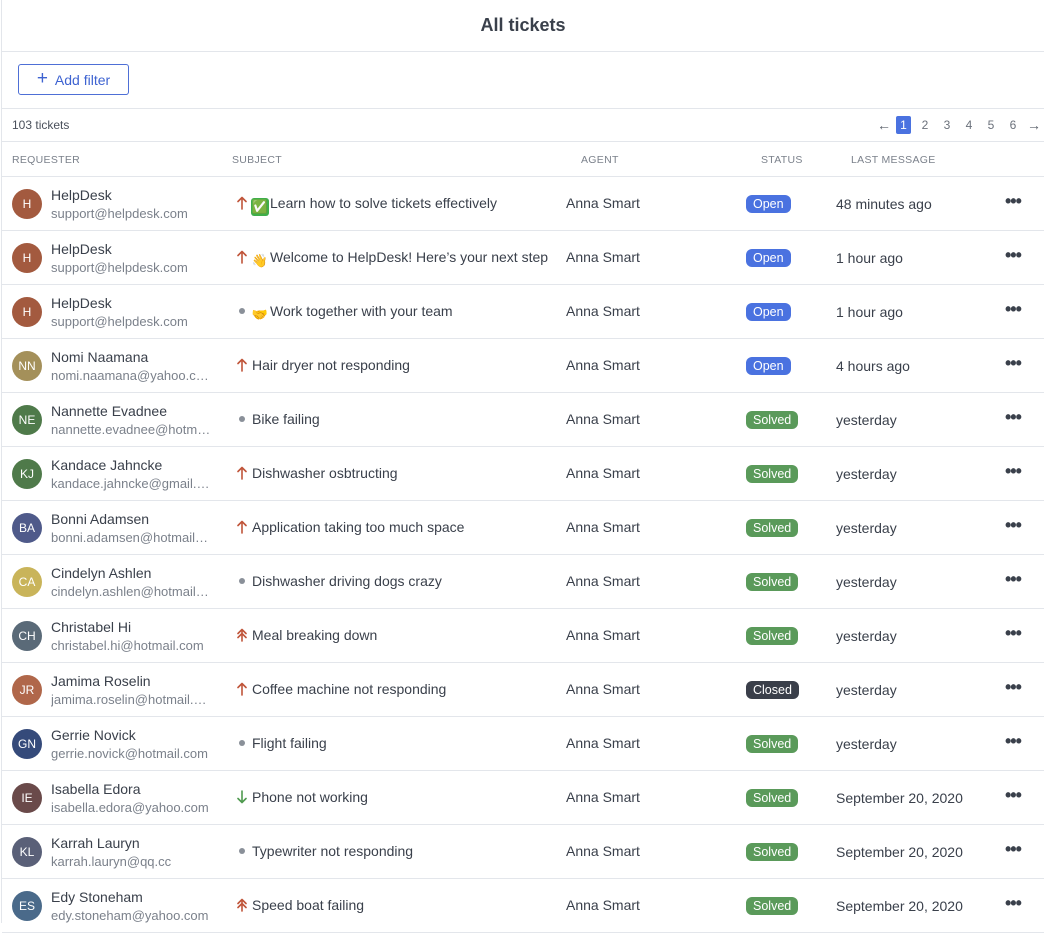 The image size is (1044, 933). Describe the element at coordinates (991, 125) in the screenshot. I see `page-5-button: 5` at that location.